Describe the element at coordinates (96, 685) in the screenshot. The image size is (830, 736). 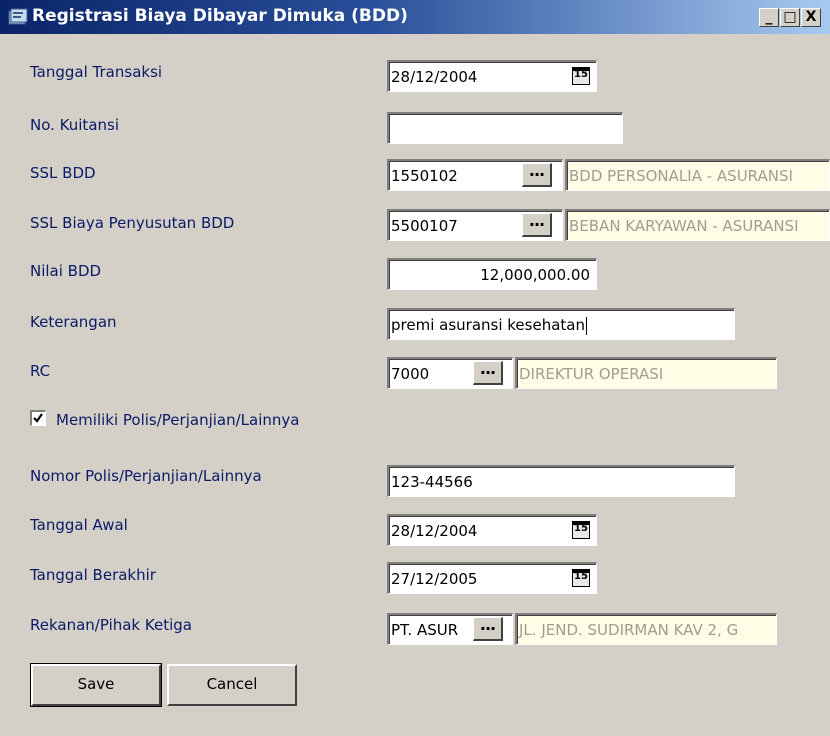
I see `save-button: Save` at that location.